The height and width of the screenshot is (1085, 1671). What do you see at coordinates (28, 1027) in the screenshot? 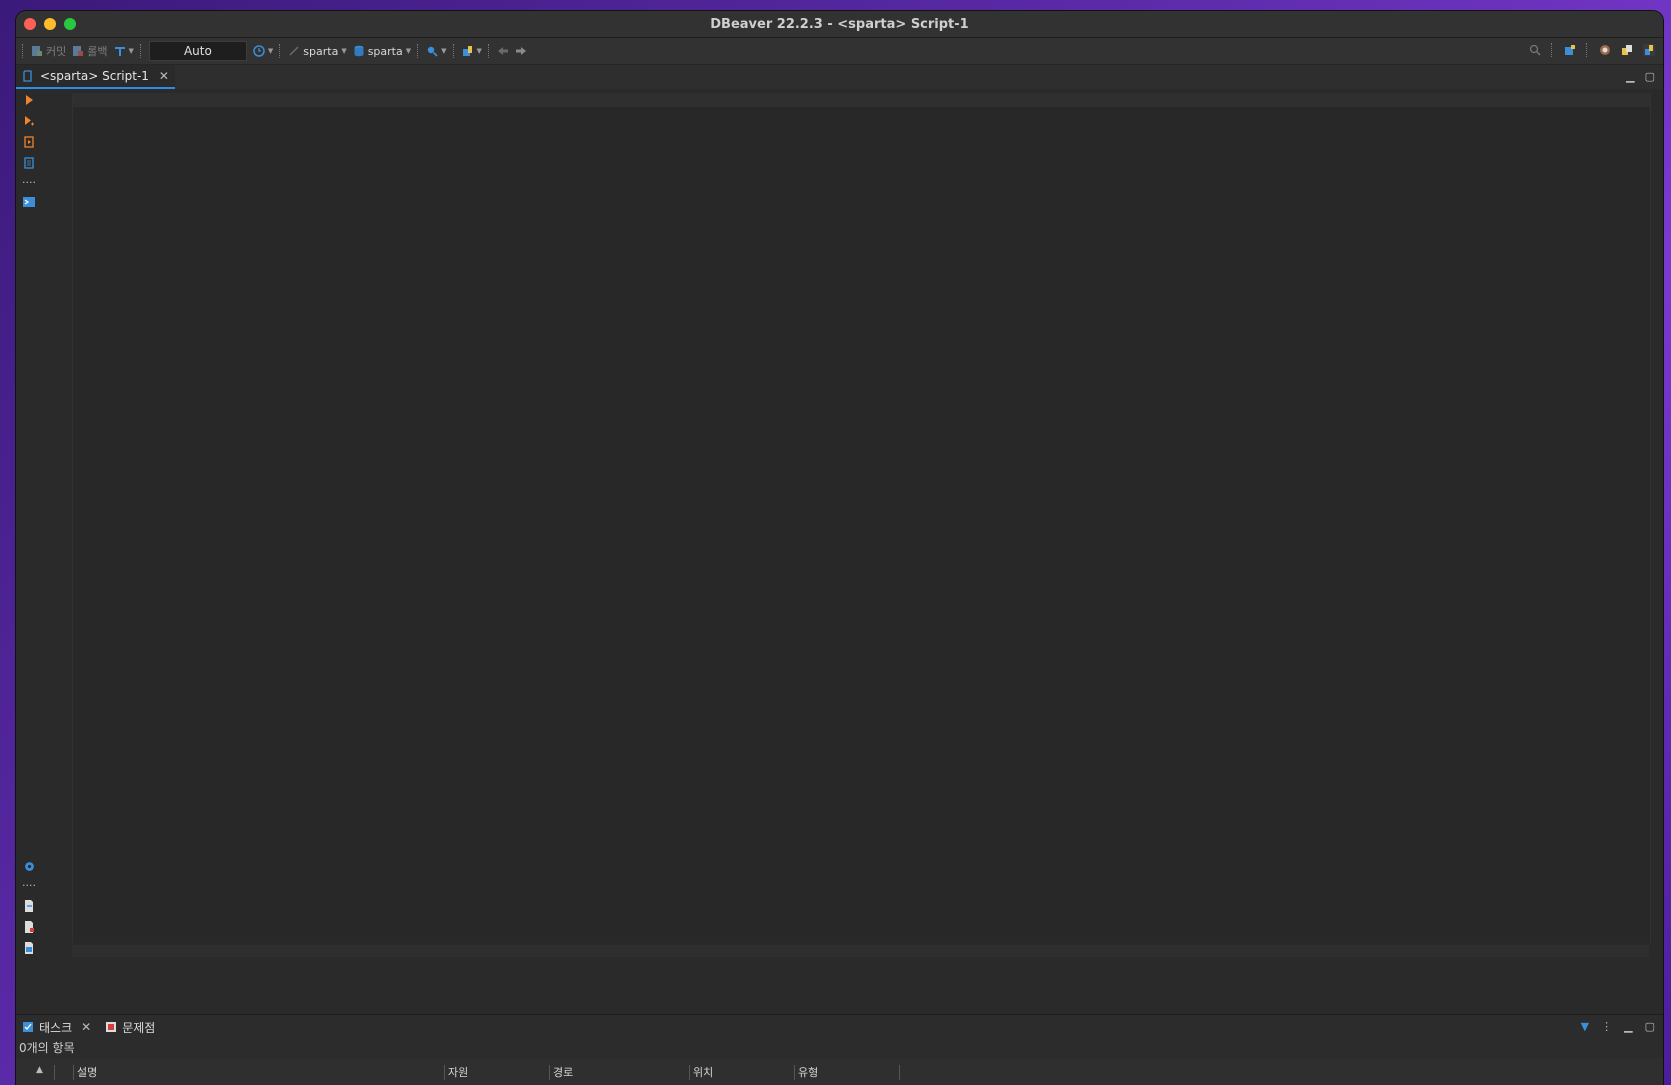
I see `tasks-icon` at bounding box center [28, 1027].